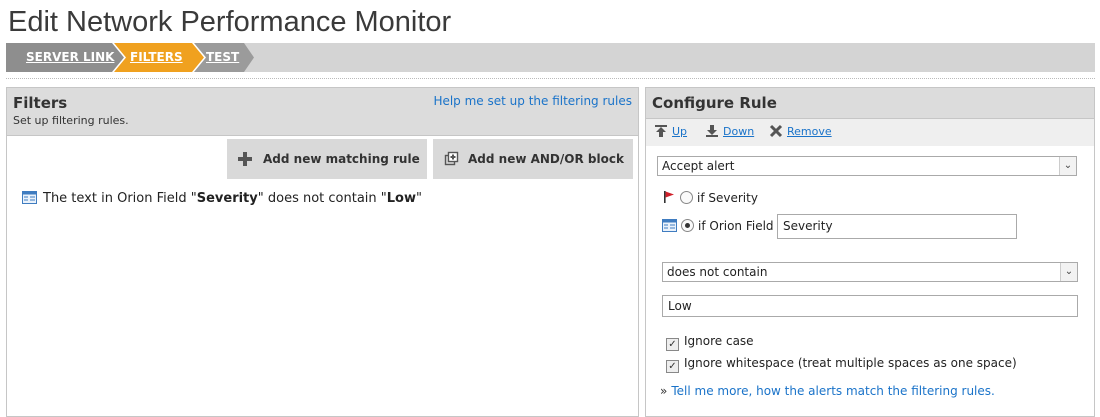  I want to click on move-down-button: Down, so click(729, 131).